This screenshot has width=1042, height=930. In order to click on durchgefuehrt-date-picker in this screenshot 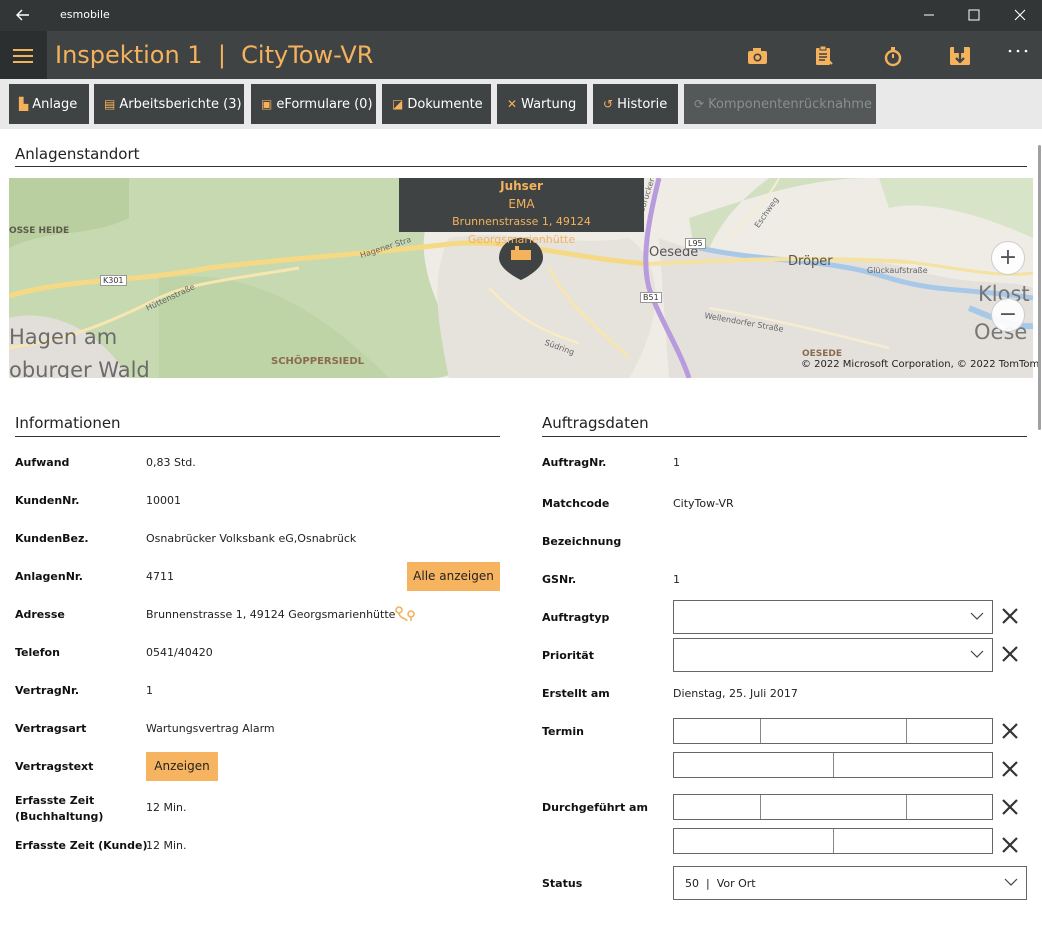, I will do `click(833, 807)`.